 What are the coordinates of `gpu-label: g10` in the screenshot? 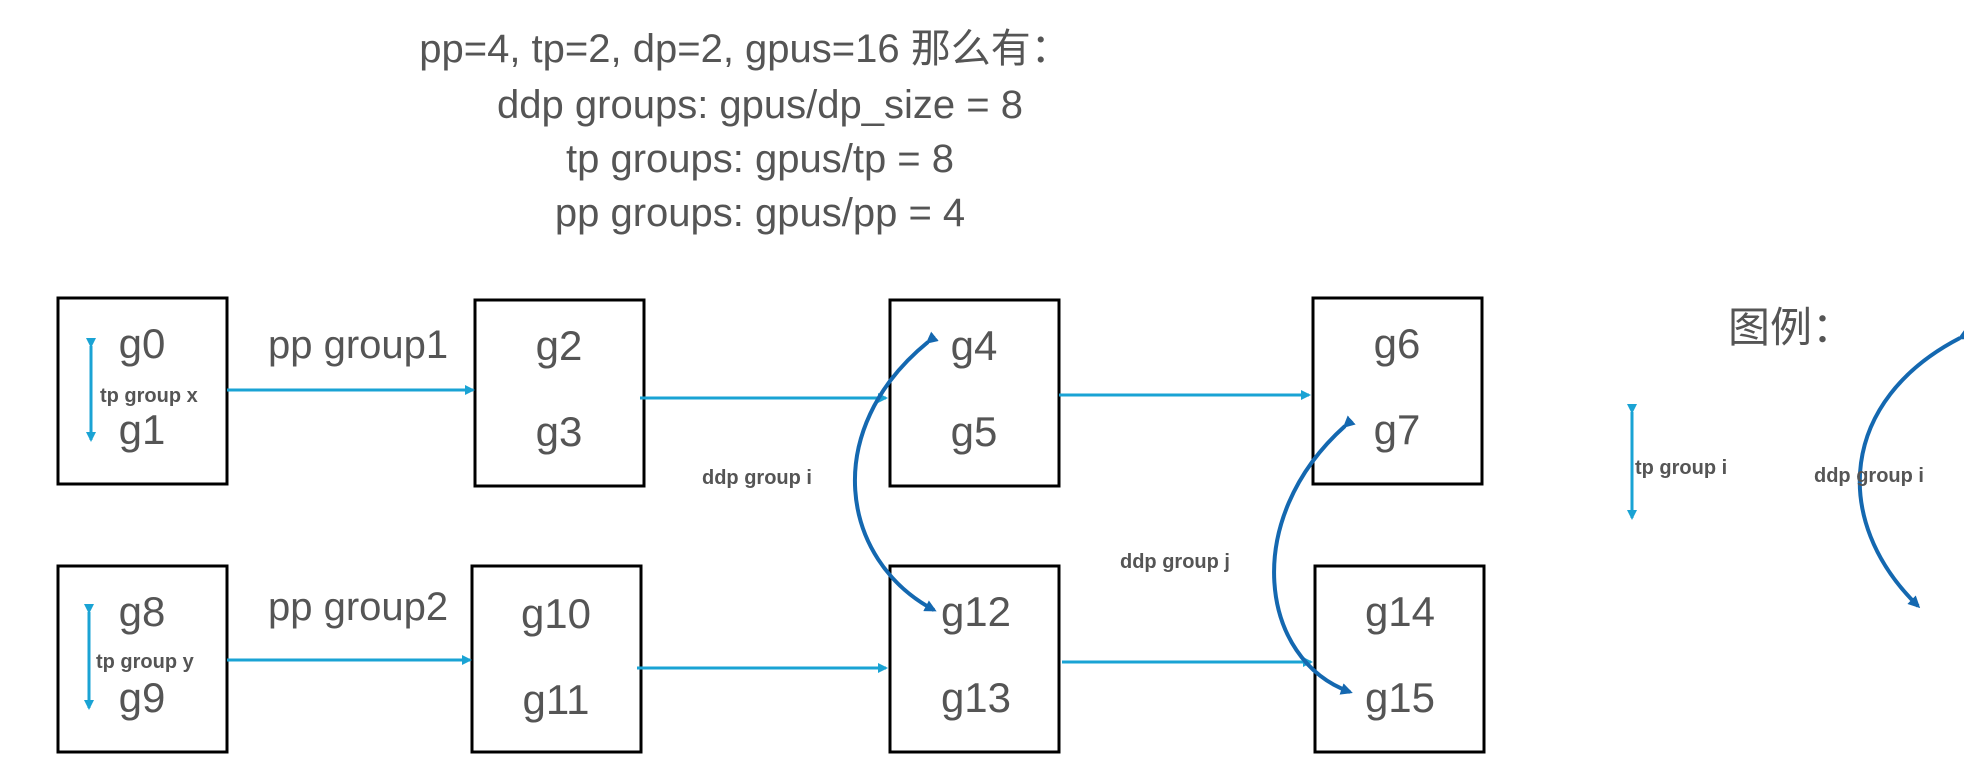 It's located at (556, 613).